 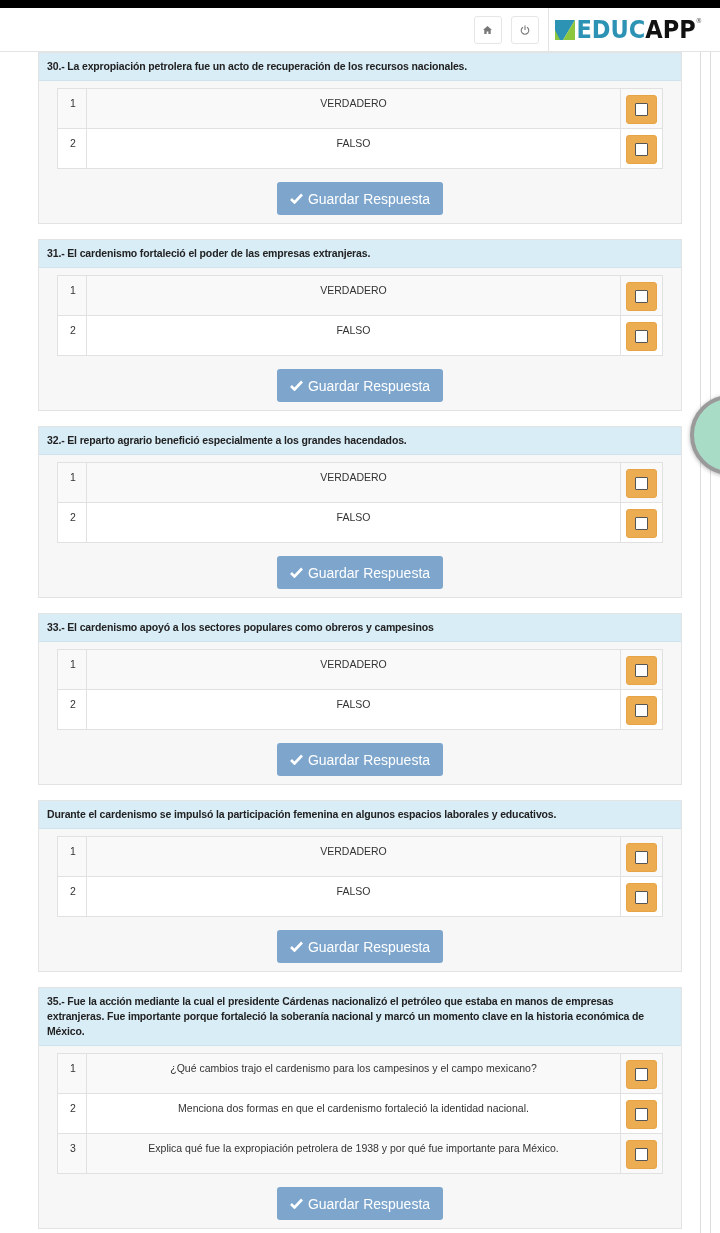 What do you see at coordinates (360, 441) in the screenshot?
I see `question-text: 32.- El reparto agrario benefició especialmente a los grandes hacendados.` at bounding box center [360, 441].